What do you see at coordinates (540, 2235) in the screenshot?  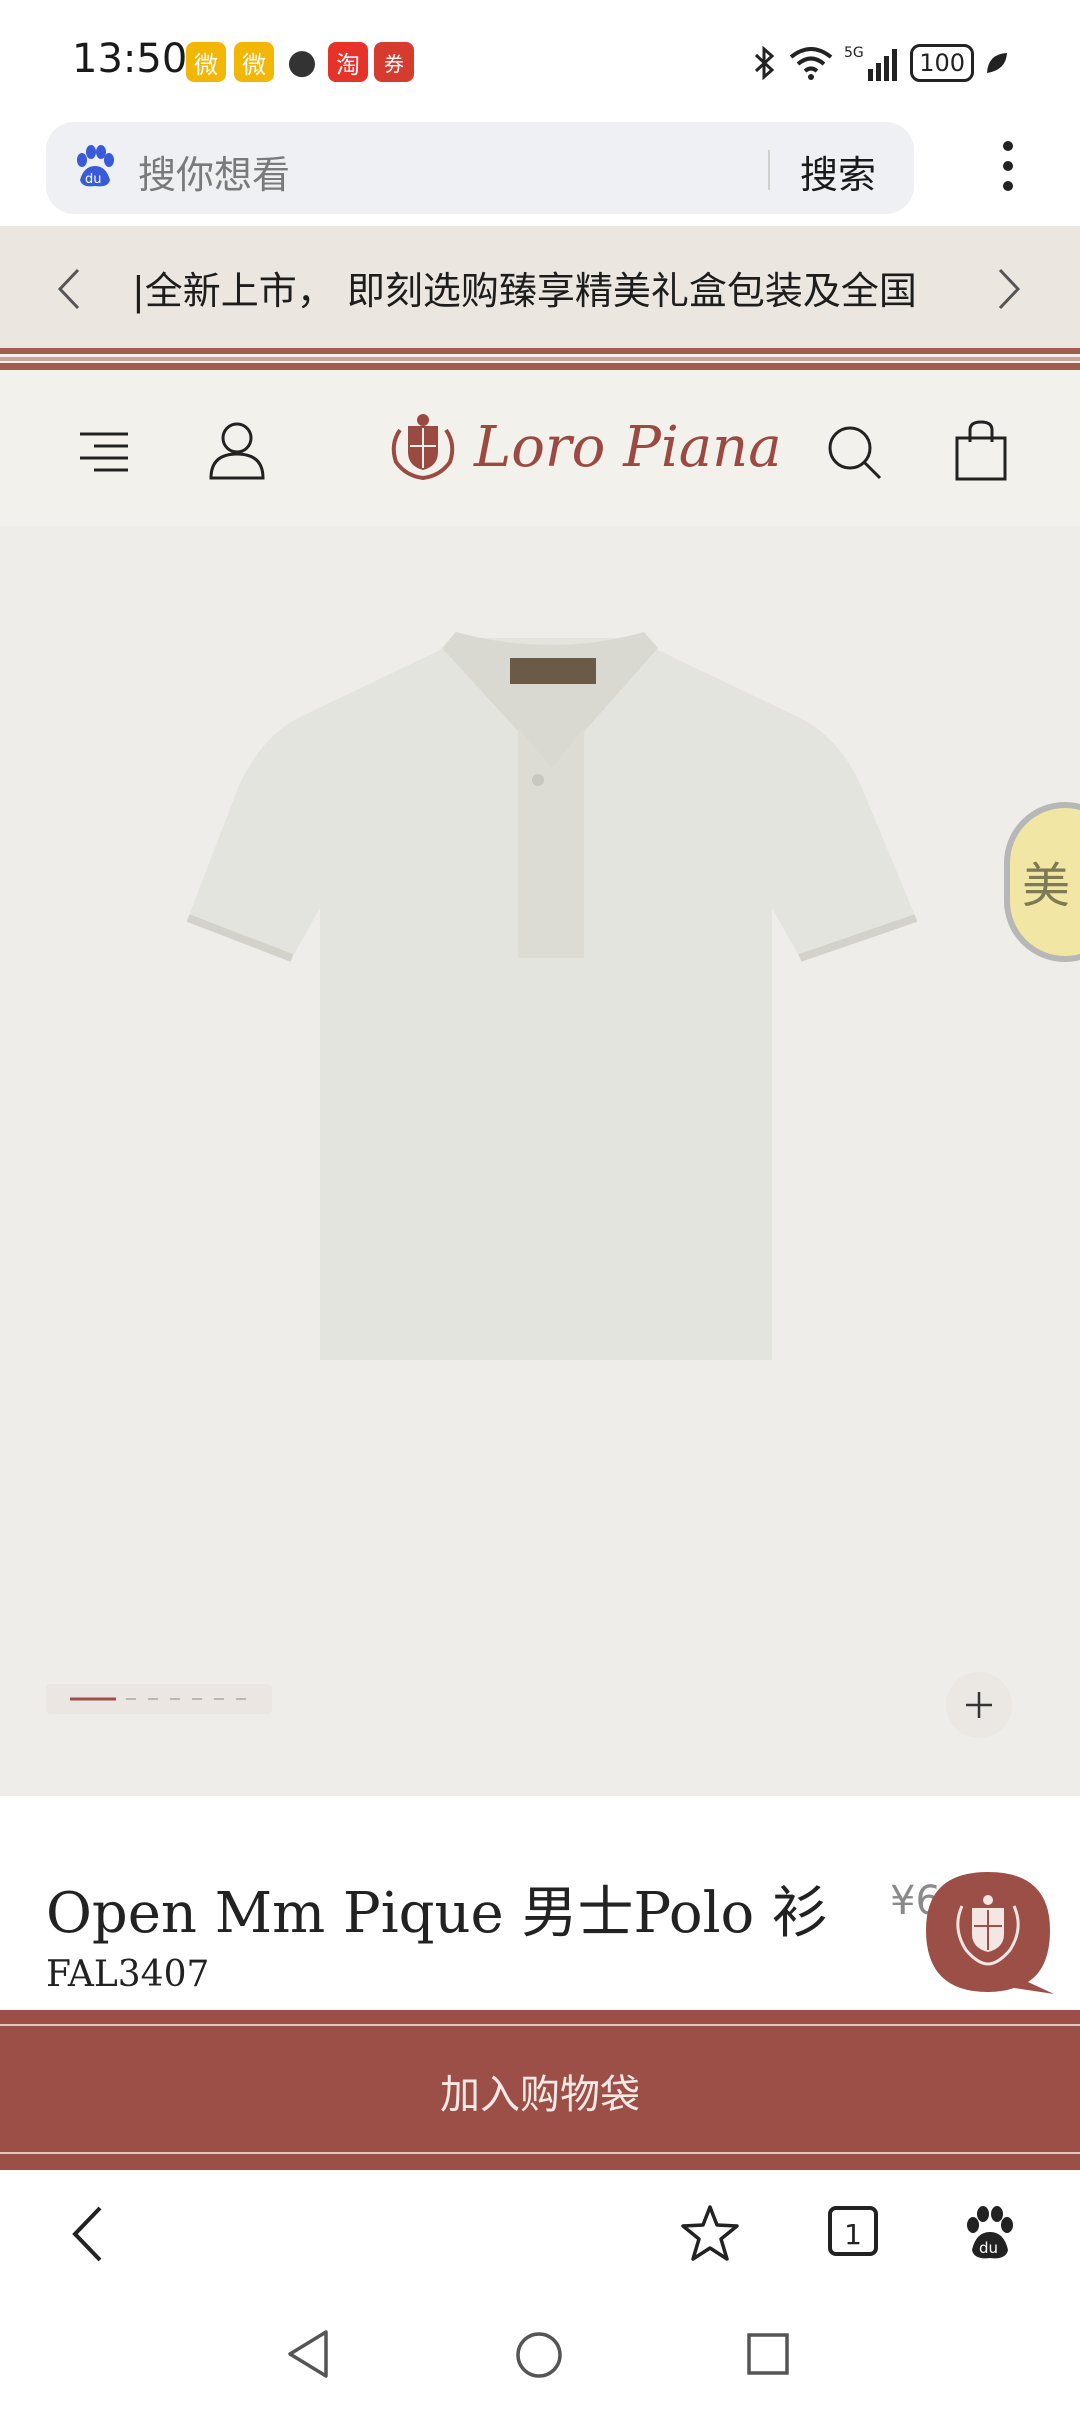 I see `browser-toolbar` at bounding box center [540, 2235].